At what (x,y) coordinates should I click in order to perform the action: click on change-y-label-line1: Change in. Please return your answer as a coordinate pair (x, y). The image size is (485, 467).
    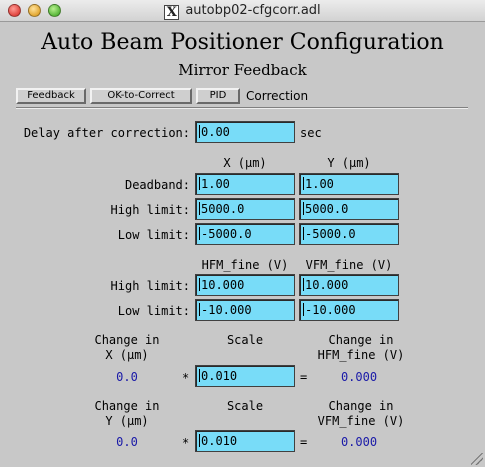
    Looking at the image, I should click on (127, 406).